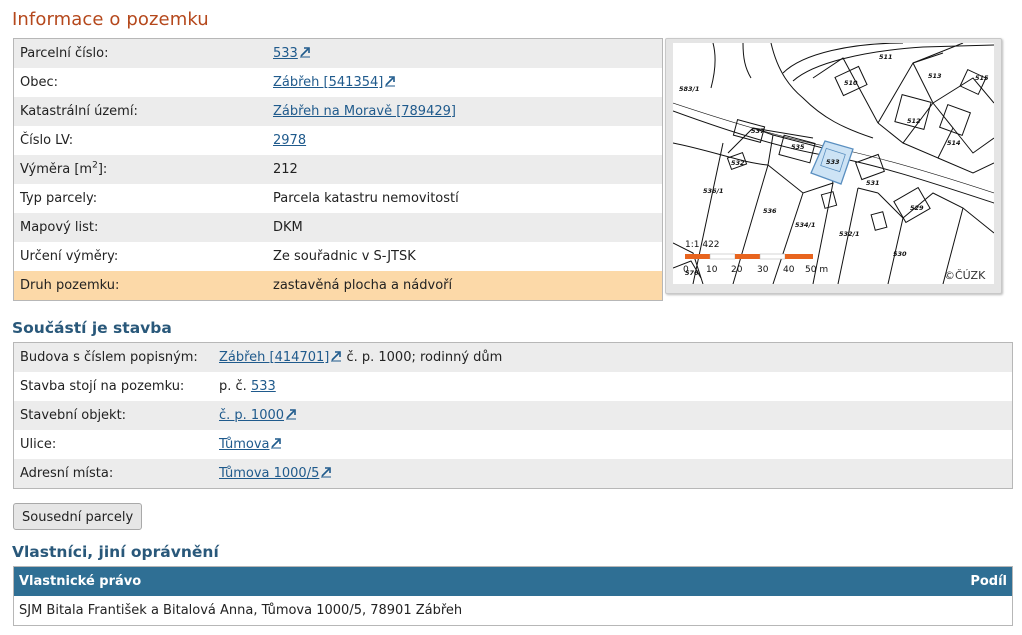 This screenshot has width=1022, height=635. What do you see at coordinates (289, 140) in the screenshot?
I see `link-lv-number: 2978` at bounding box center [289, 140].